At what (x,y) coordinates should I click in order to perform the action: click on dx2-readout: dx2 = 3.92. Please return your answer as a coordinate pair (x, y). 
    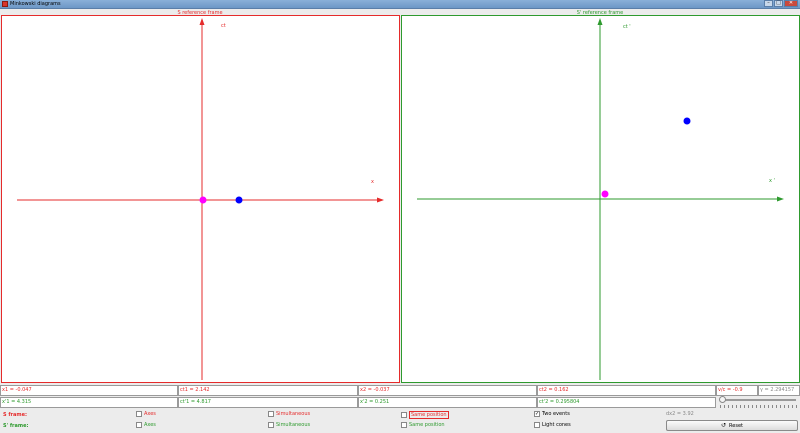
    Looking at the image, I should click on (680, 414).